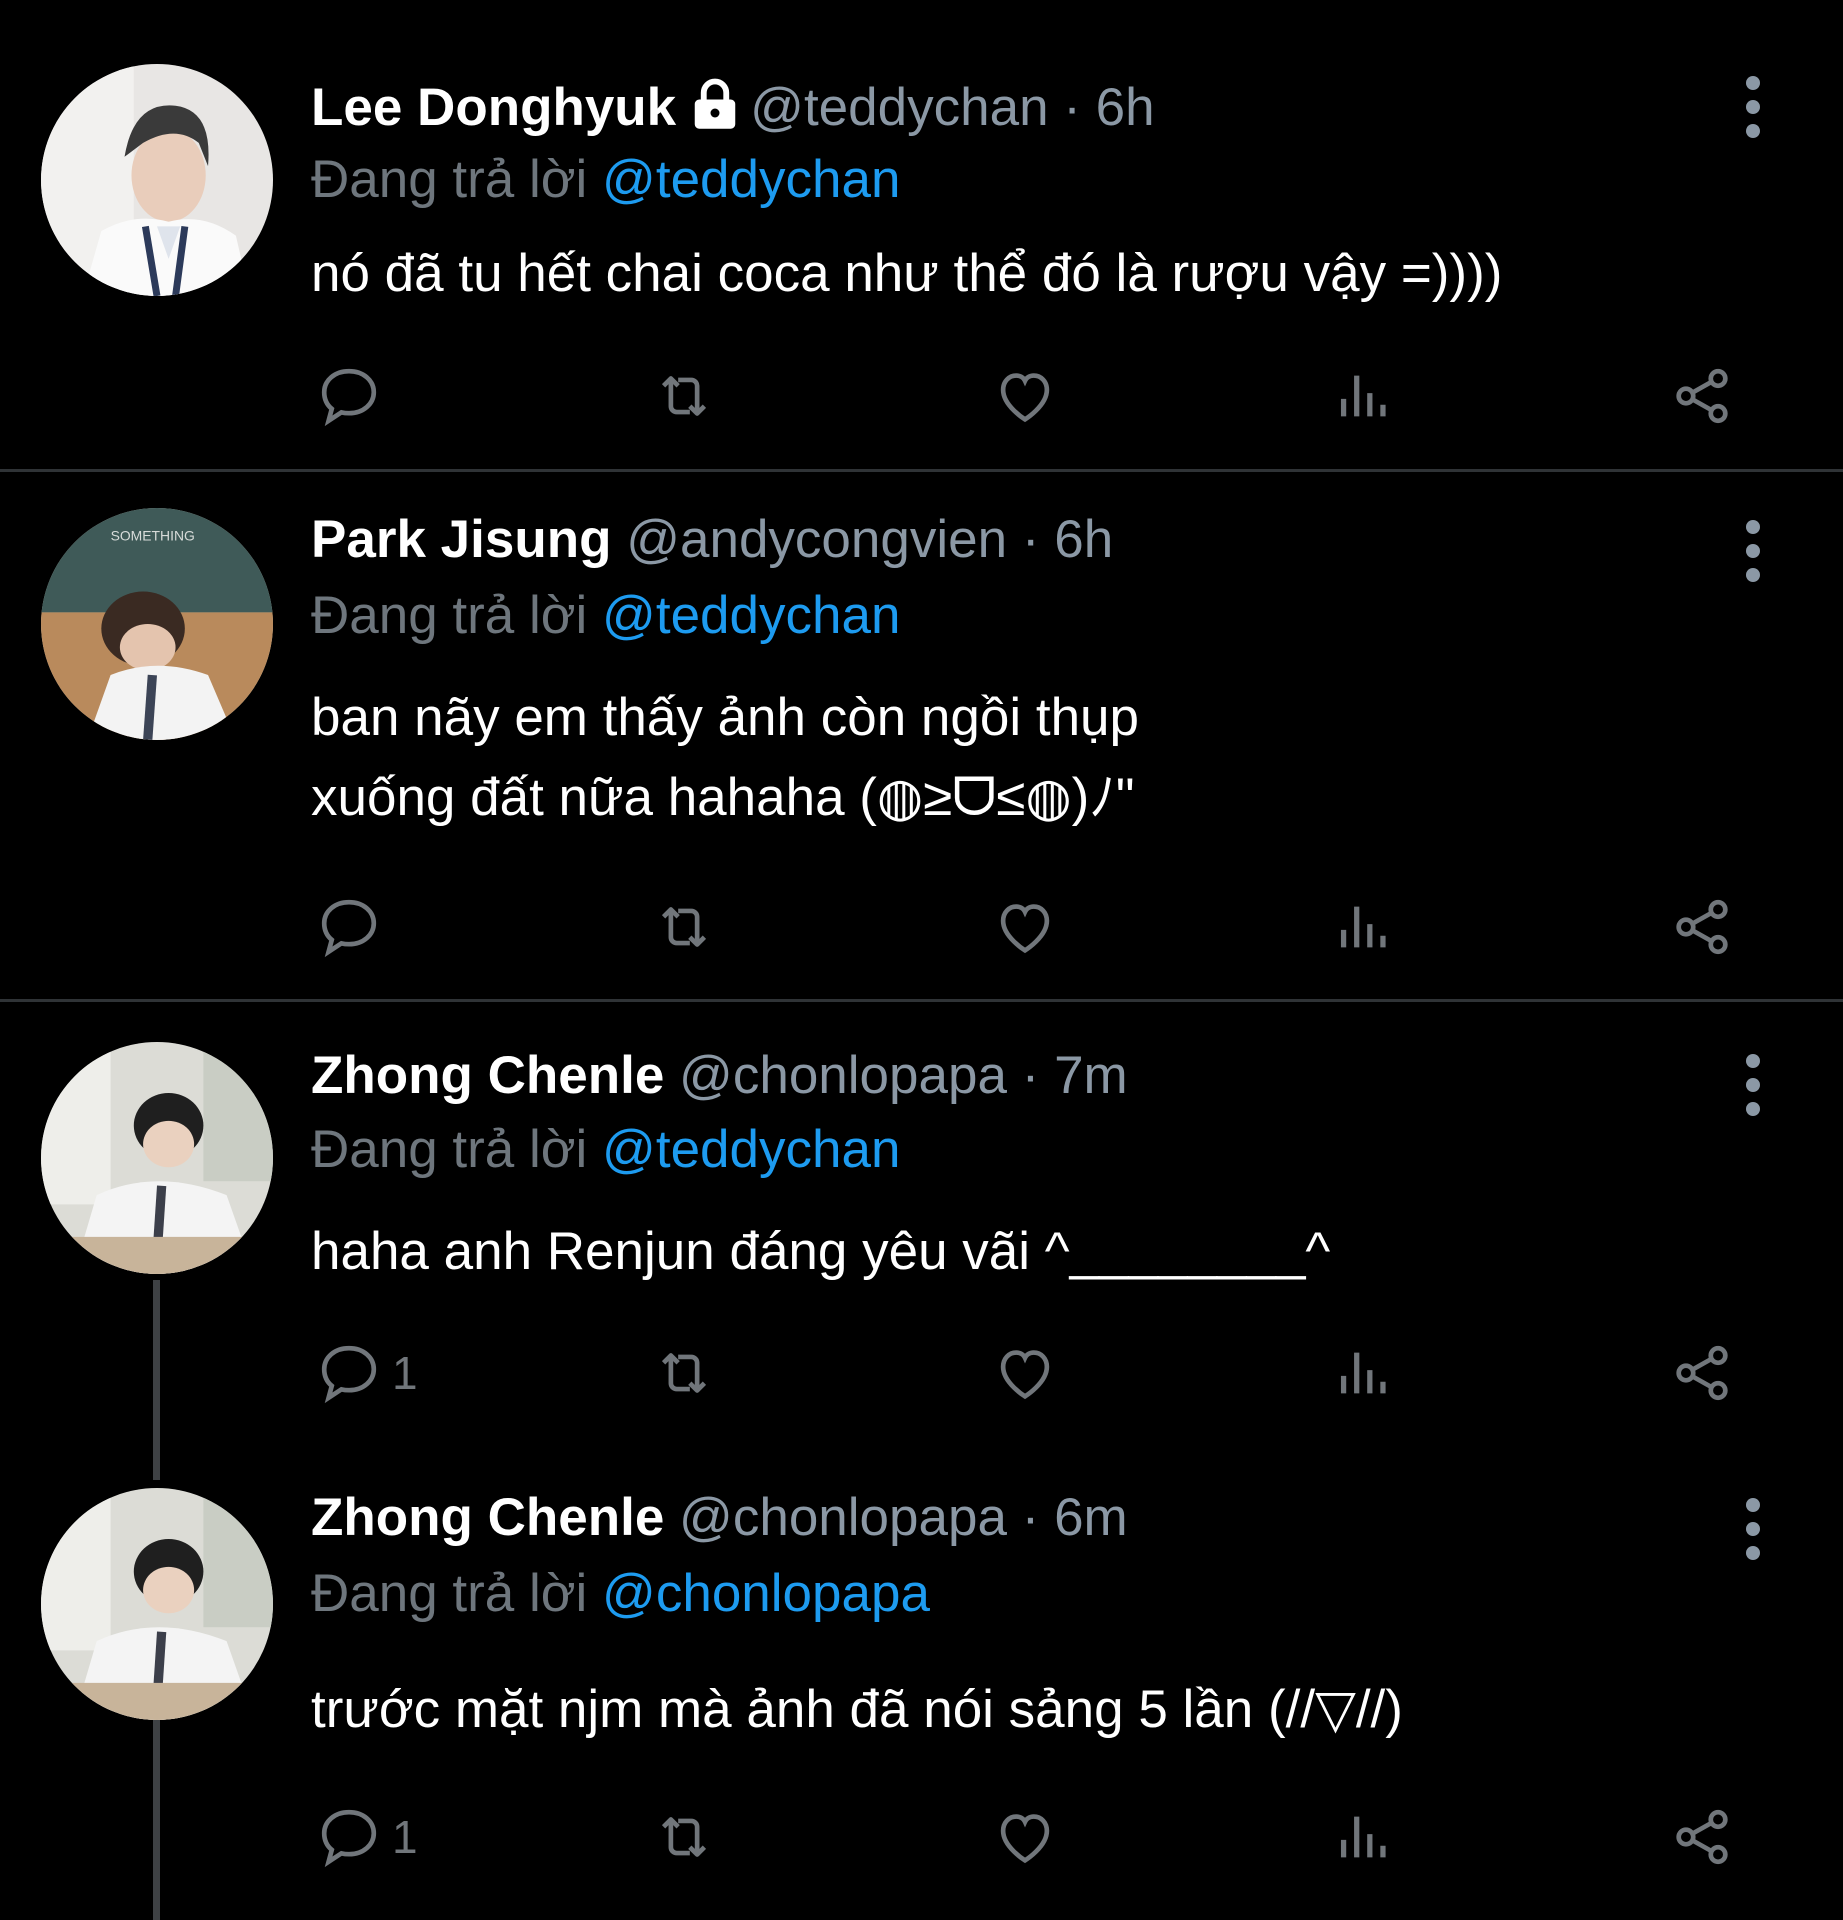  I want to click on avatar: SOMETHING, so click(157, 624).